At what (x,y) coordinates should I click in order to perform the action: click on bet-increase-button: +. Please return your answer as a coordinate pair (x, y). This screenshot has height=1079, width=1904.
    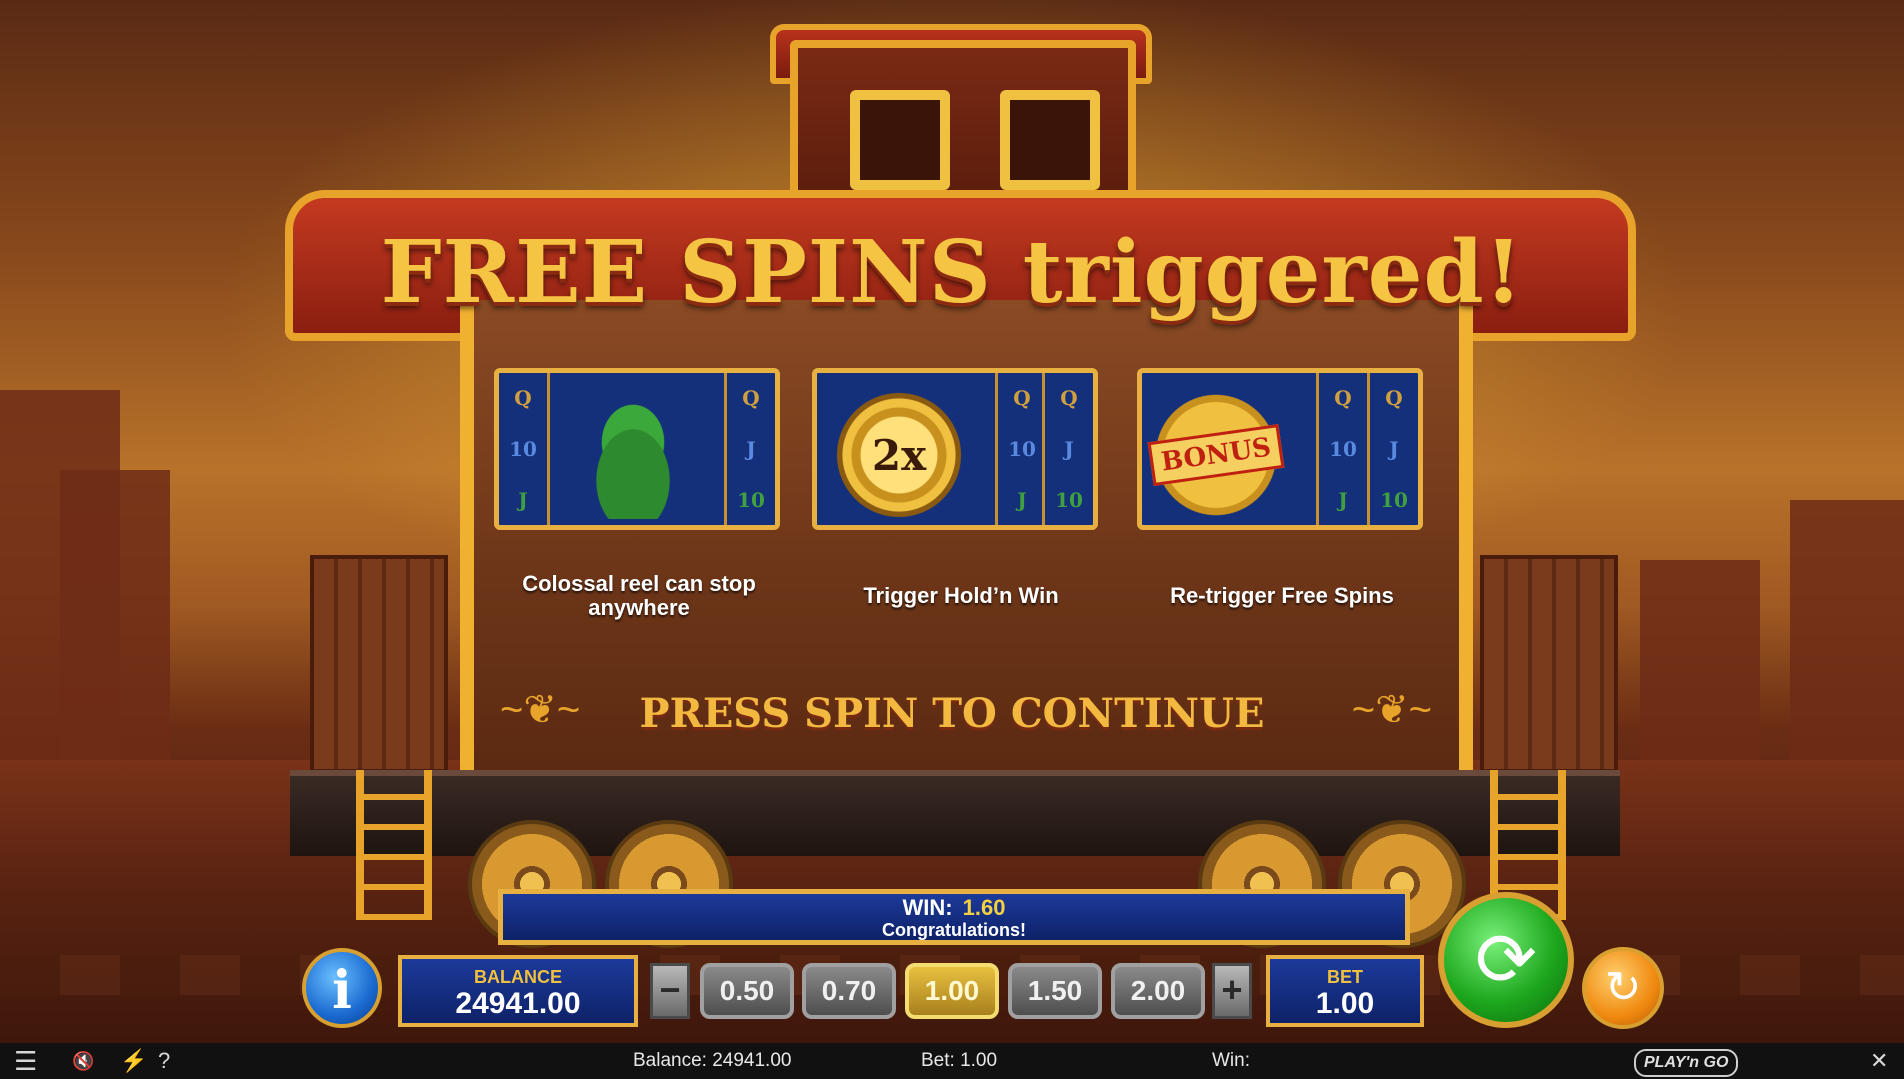
    Looking at the image, I should click on (1232, 991).